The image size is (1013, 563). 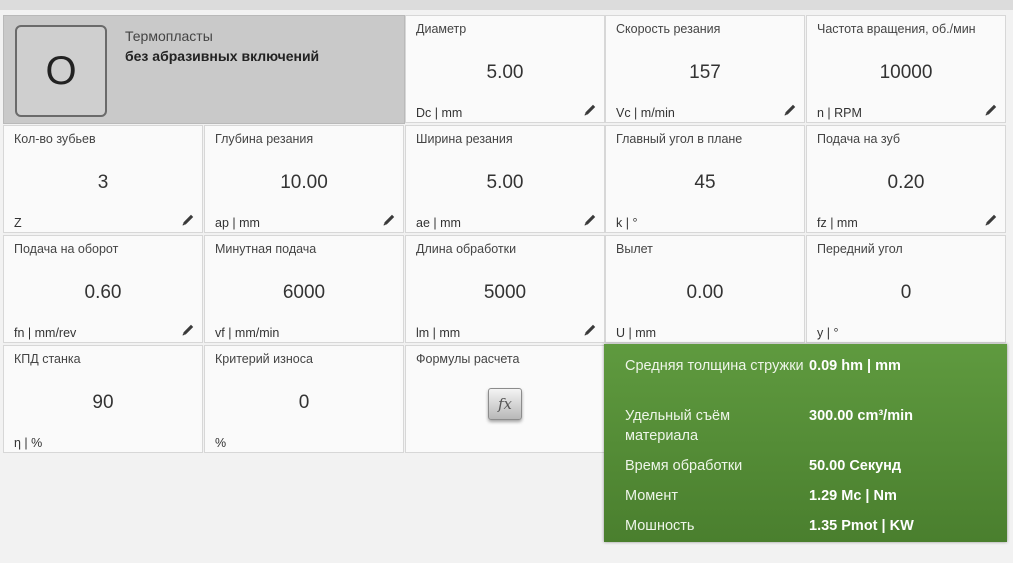 I want to click on param-unit: Vc | m/min, so click(x=645, y=113).